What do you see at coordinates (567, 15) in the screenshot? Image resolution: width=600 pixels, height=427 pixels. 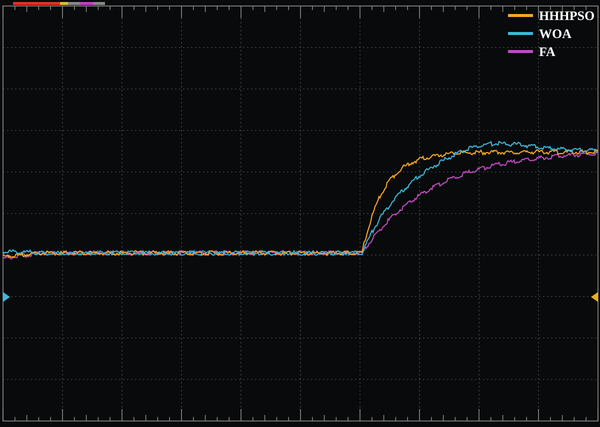 I see `legend-label: HHHPSO` at bounding box center [567, 15].